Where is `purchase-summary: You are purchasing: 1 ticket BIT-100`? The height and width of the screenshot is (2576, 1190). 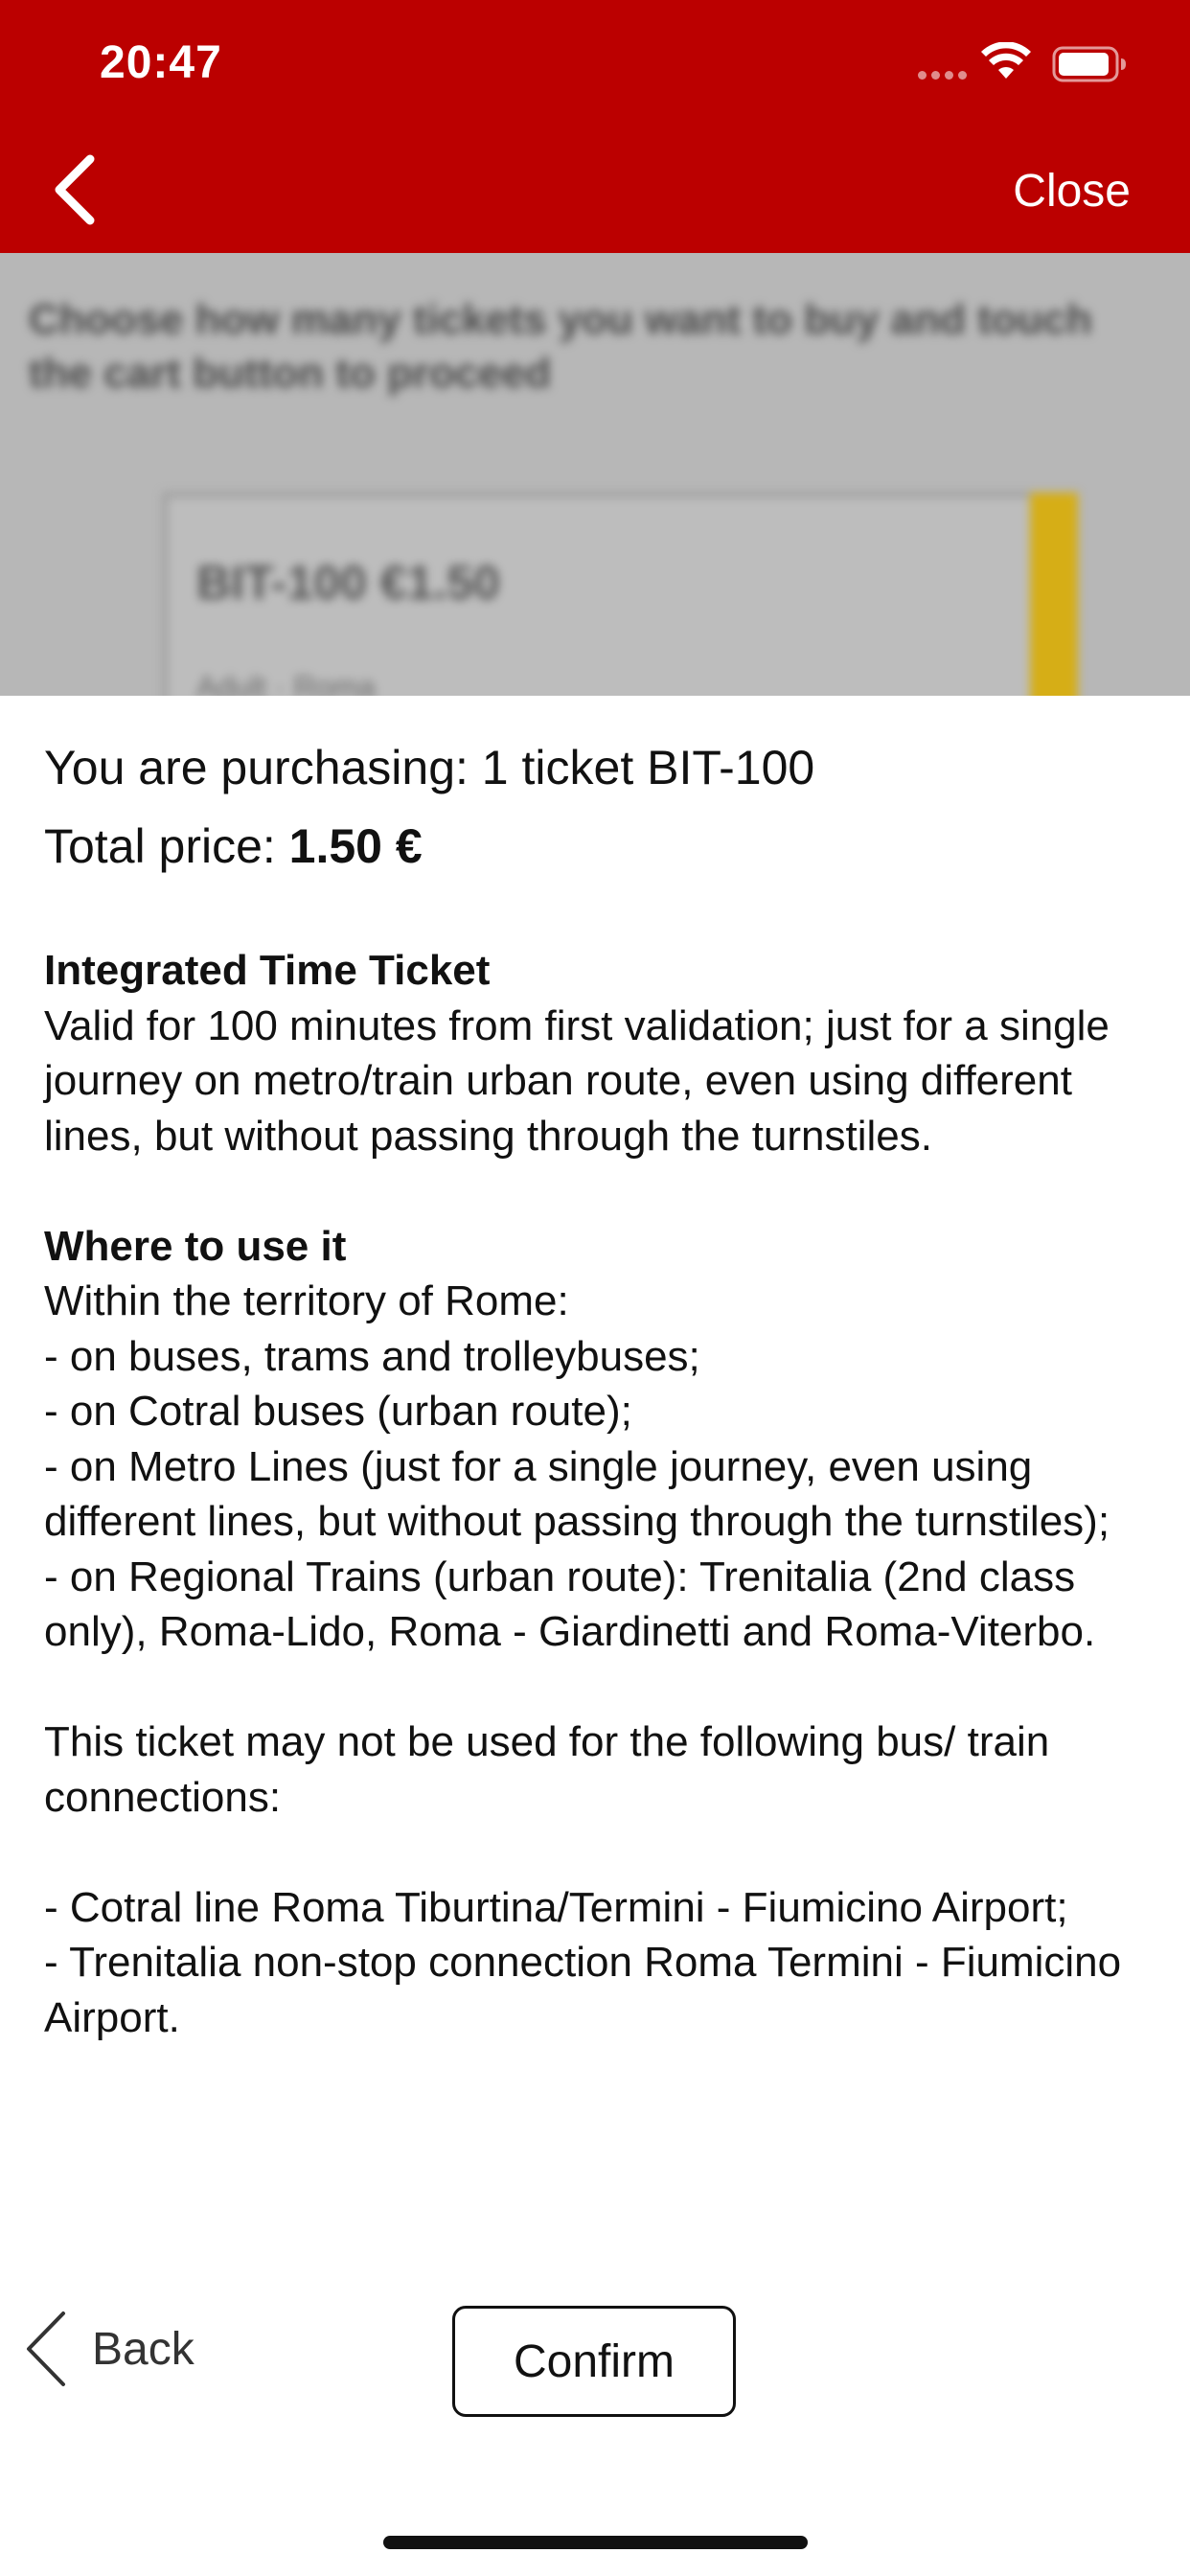 purchase-summary: You are purchasing: 1 ticket BIT-100 is located at coordinates (429, 767).